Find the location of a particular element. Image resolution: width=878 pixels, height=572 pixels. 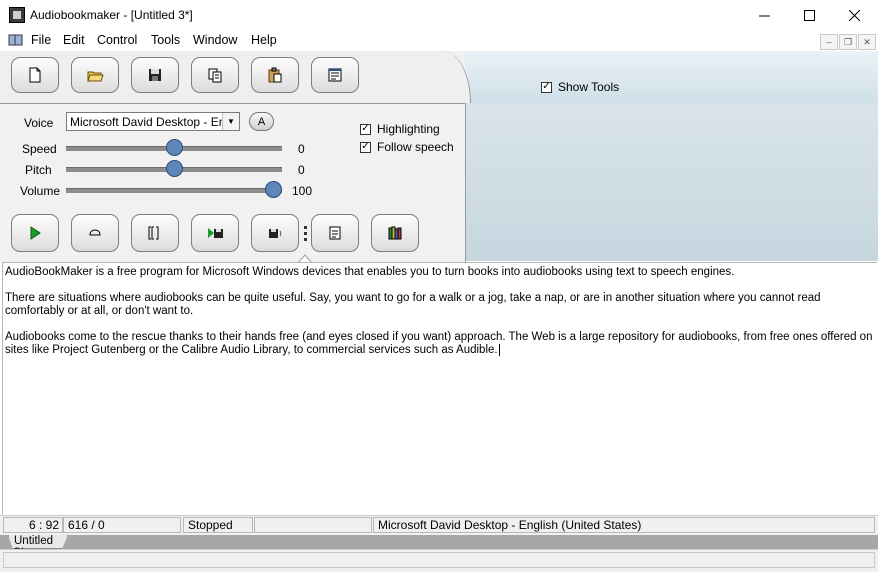

bottom-panel is located at coordinates (439, 560).